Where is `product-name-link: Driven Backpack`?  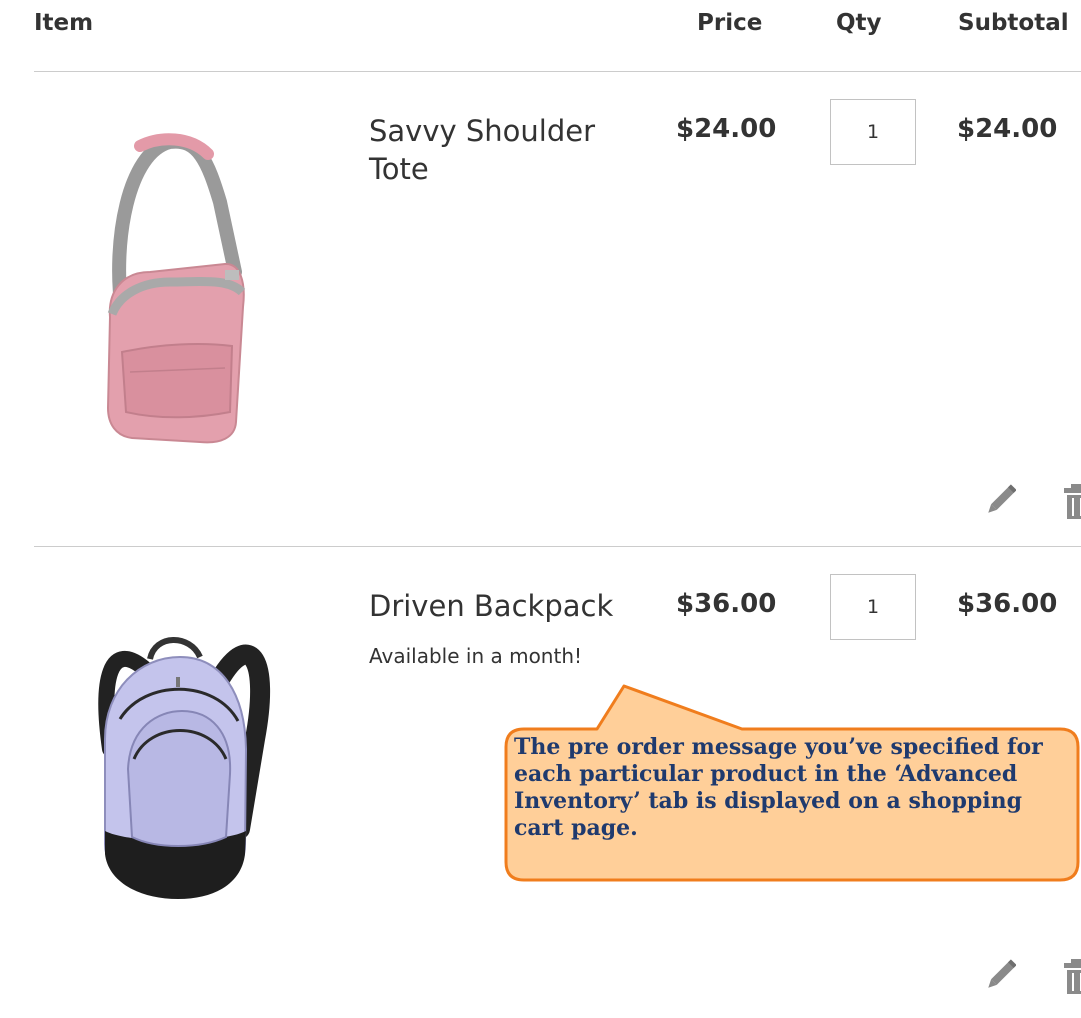
product-name-link: Driven Backpack is located at coordinates (504, 606).